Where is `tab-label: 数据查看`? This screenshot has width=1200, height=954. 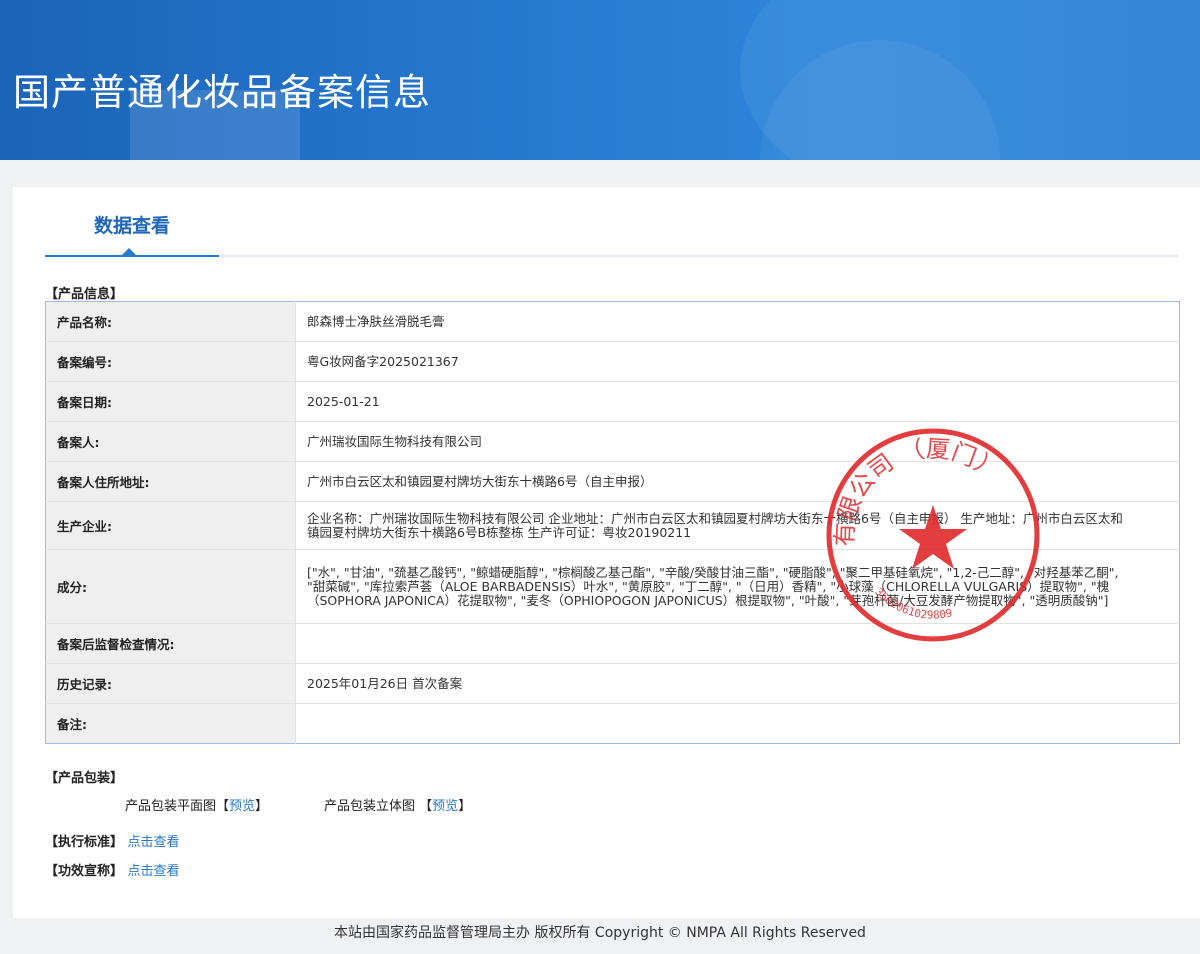
tab-label: 数据查看 is located at coordinates (131, 226).